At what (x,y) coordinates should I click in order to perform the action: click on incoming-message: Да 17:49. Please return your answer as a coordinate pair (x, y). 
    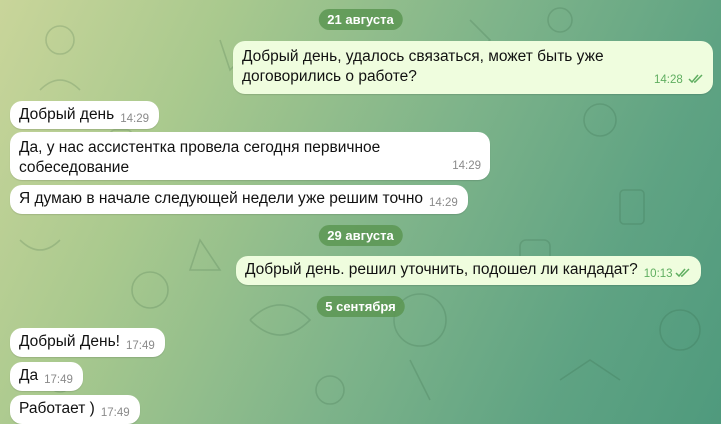
    Looking at the image, I should click on (46, 376).